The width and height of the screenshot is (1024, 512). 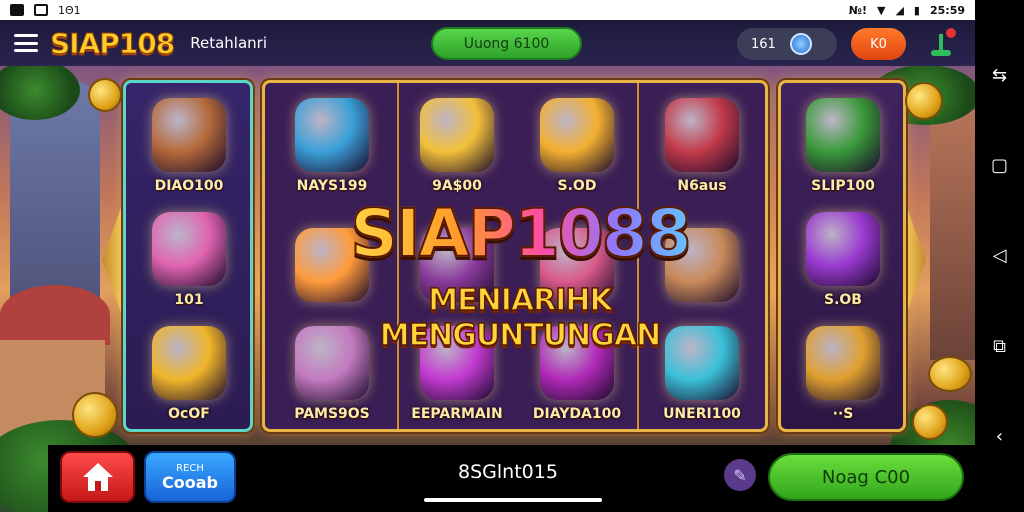 What do you see at coordinates (506, 43) in the screenshot?
I see `balance-button: Uuong 6100` at bounding box center [506, 43].